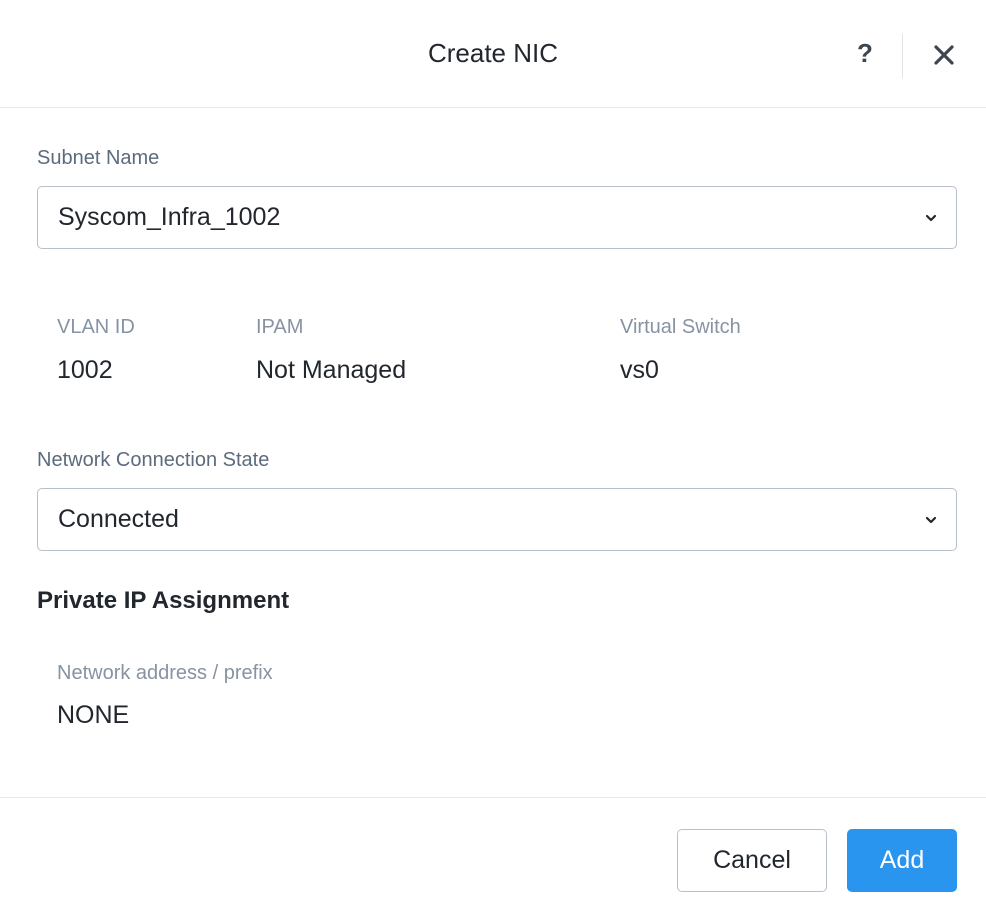  What do you see at coordinates (165, 673) in the screenshot?
I see `network-address-label: Network address / prefix` at bounding box center [165, 673].